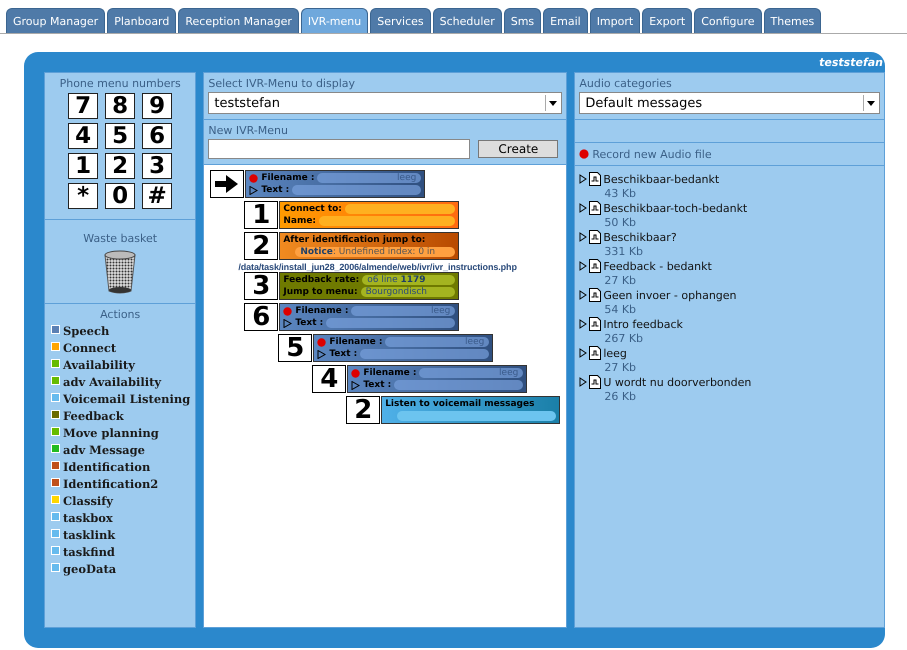 The image size is (907, 650). Describe the element at coordinates (312, 209) in the screenshot. I see `node-label: Connect to:` at that location.